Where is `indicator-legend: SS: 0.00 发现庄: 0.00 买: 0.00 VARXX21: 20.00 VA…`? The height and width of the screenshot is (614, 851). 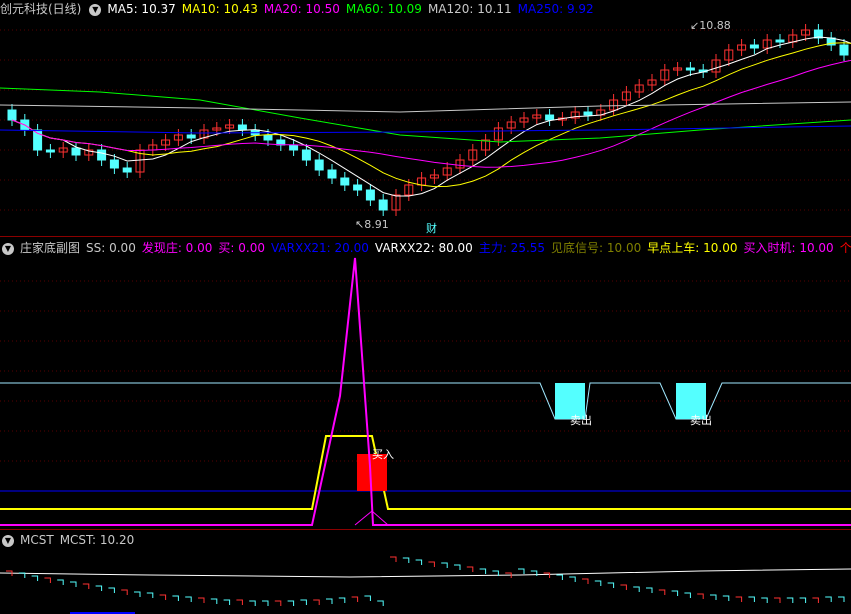 indicator-legend: SS: 0.00 发现庄: 0.00 买: 0.00 VARXX21: 20.00 VA… is located at coordinates (468, 248).